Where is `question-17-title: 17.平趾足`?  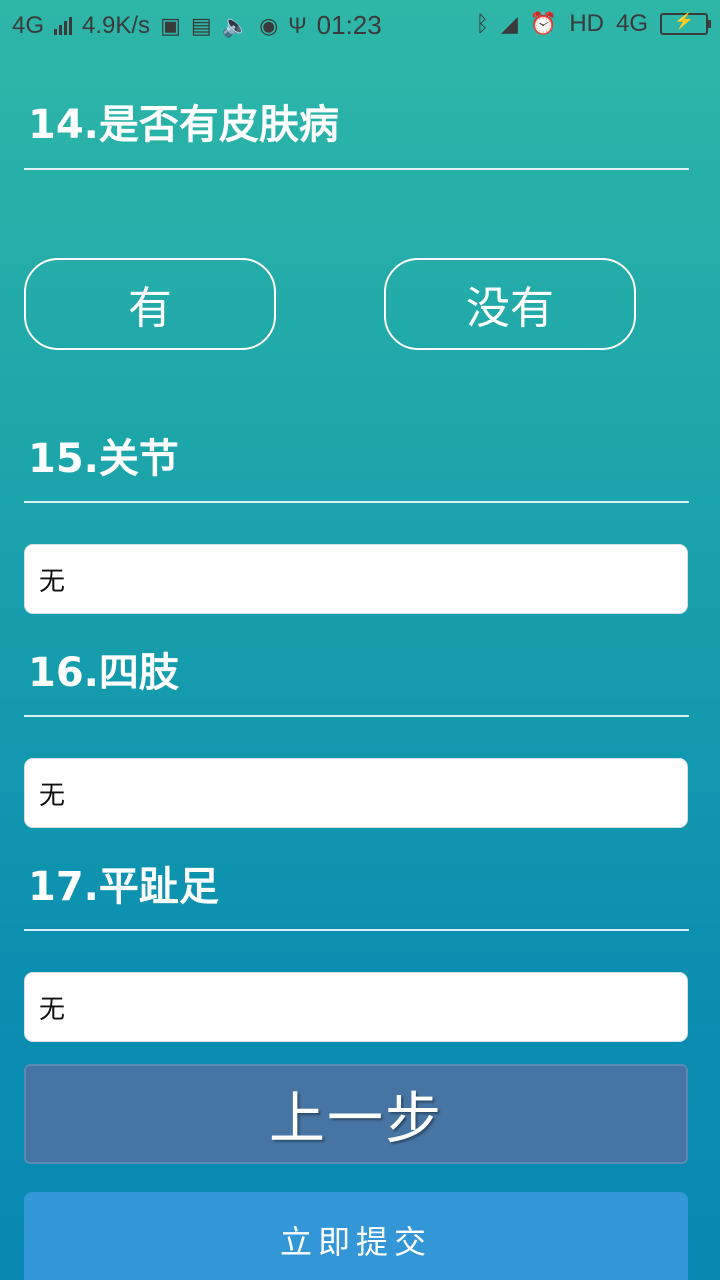 question-17-title: 17.平趾足 is located at coordinates (123, 887).